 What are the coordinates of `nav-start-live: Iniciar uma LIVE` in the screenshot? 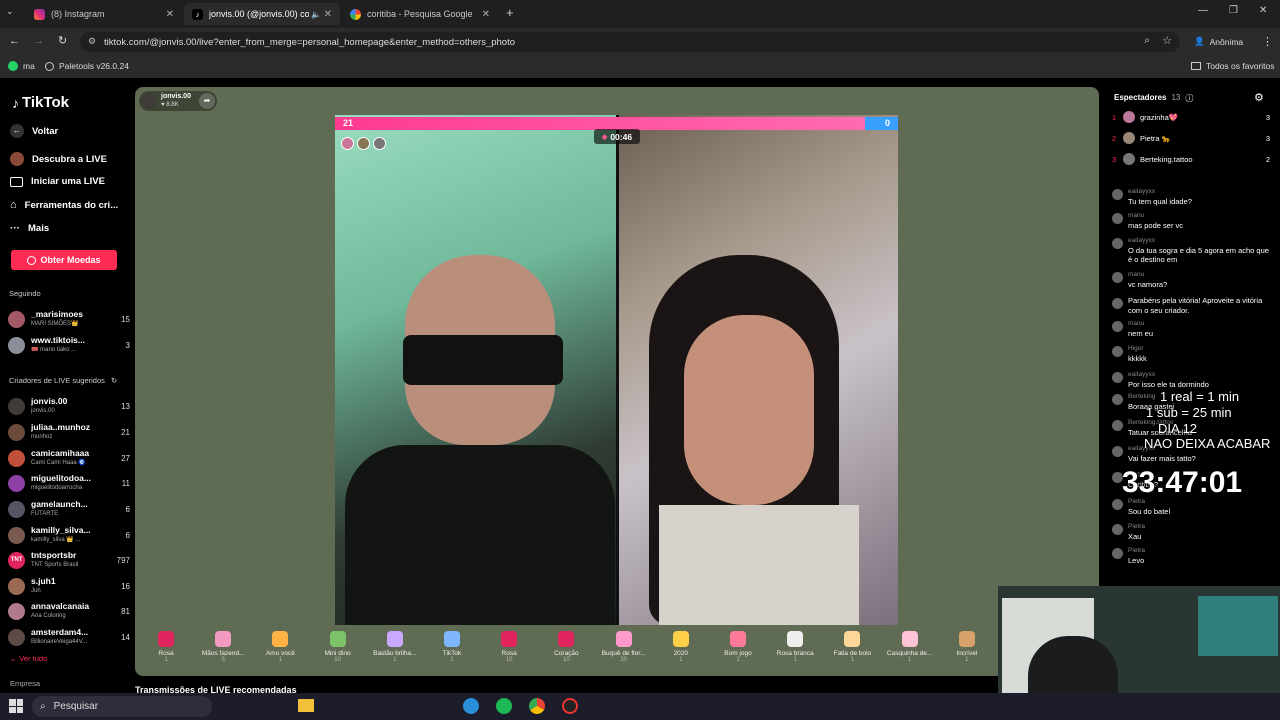 It's located at (57, 181).